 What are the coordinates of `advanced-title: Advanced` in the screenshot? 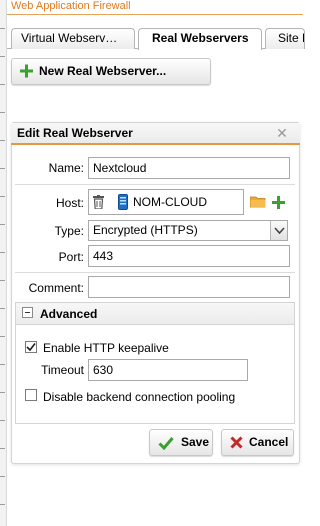 It's located at (69, 314).